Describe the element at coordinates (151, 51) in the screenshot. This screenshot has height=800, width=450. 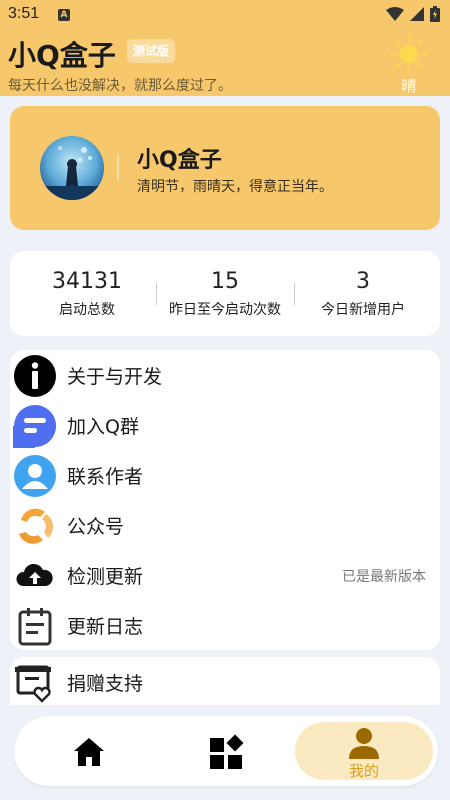
I see `version-badge: 测试版` at that location.